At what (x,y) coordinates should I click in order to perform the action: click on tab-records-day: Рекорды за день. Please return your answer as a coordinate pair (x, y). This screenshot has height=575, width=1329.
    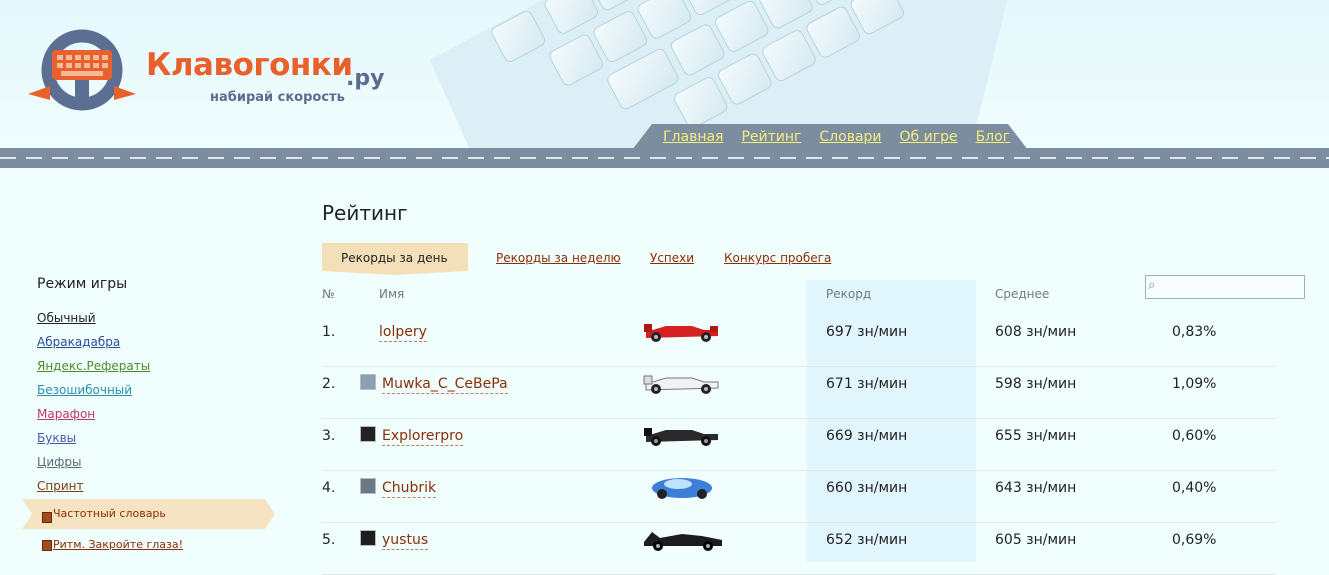
    Looking at the image, I should click on (395, 259).